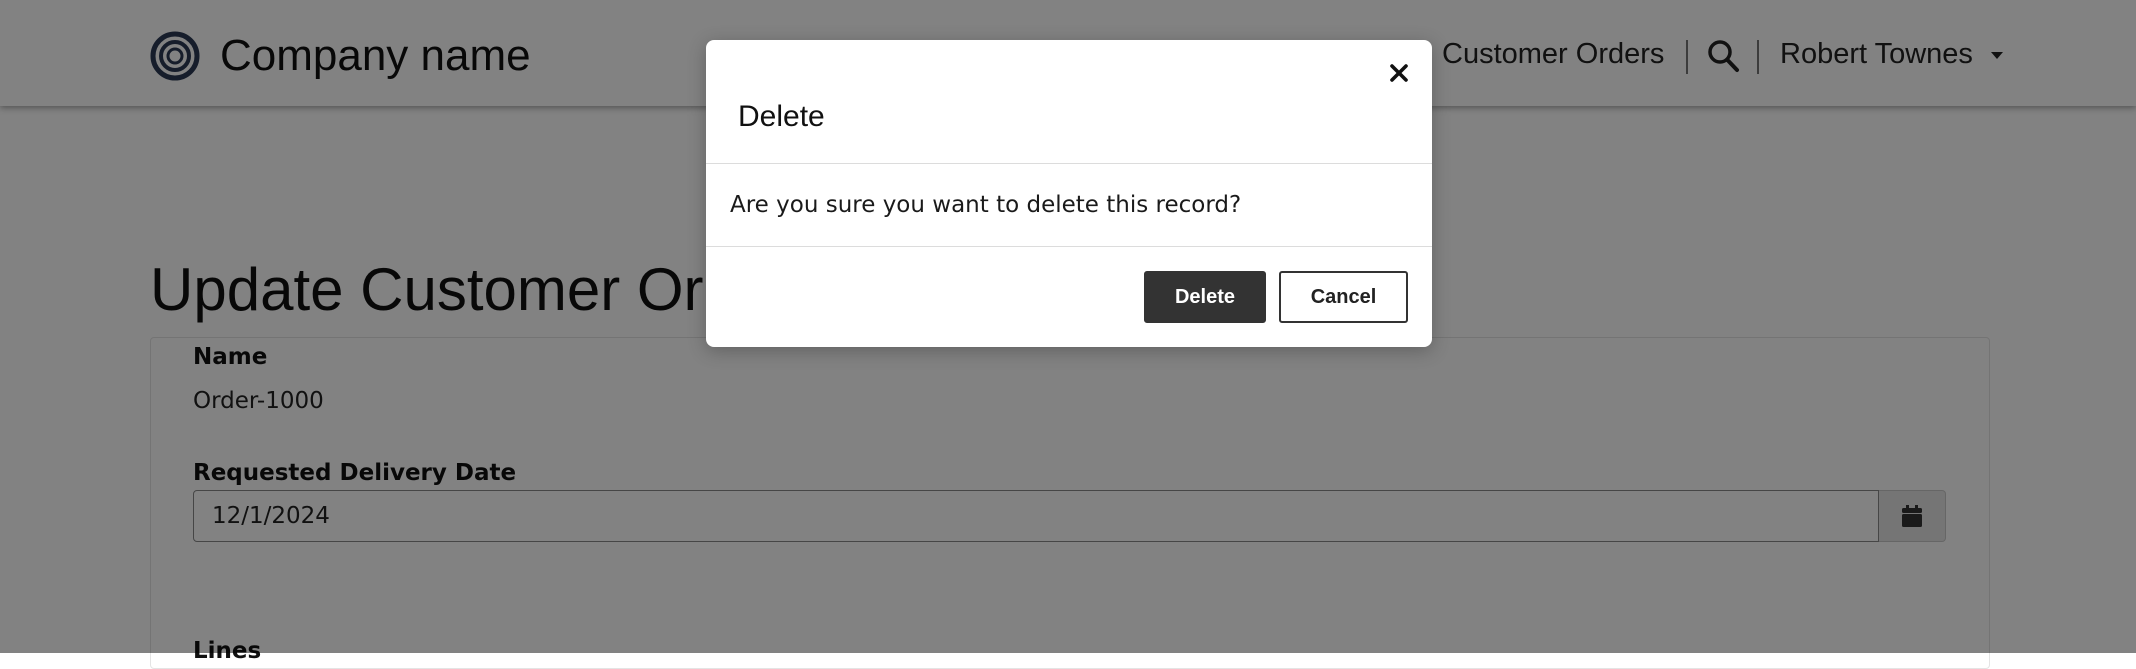 This screenshot has height=669, width=2136. What do you see at coordinates (1069, 163) in the screenshot?
I see `dialog-header-divider` at bounding box center [1069, 163].